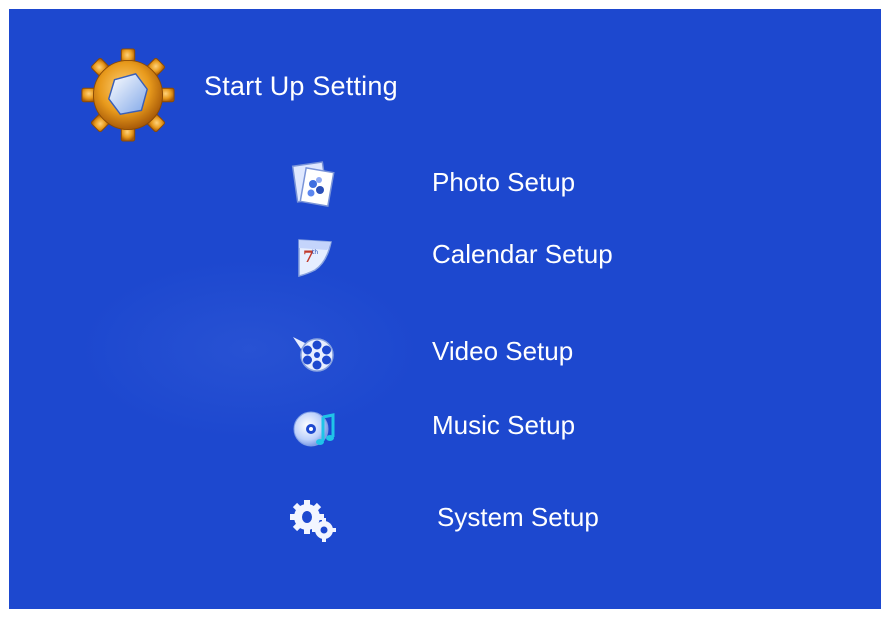 Image resolution: width=895 pixels, height=619 pixels. I want to click on menu-item-photo-setup: Photo Setup, so click(489, 182).